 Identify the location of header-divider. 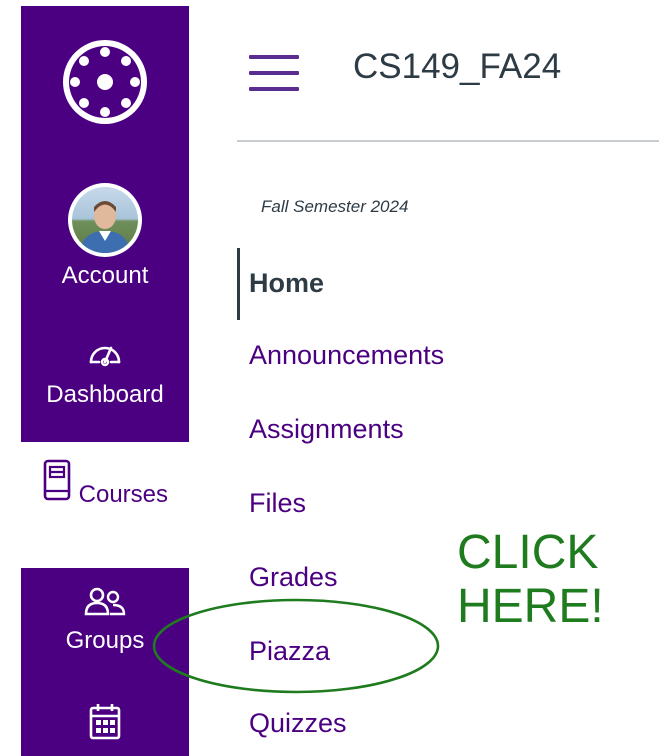
(448, 141).